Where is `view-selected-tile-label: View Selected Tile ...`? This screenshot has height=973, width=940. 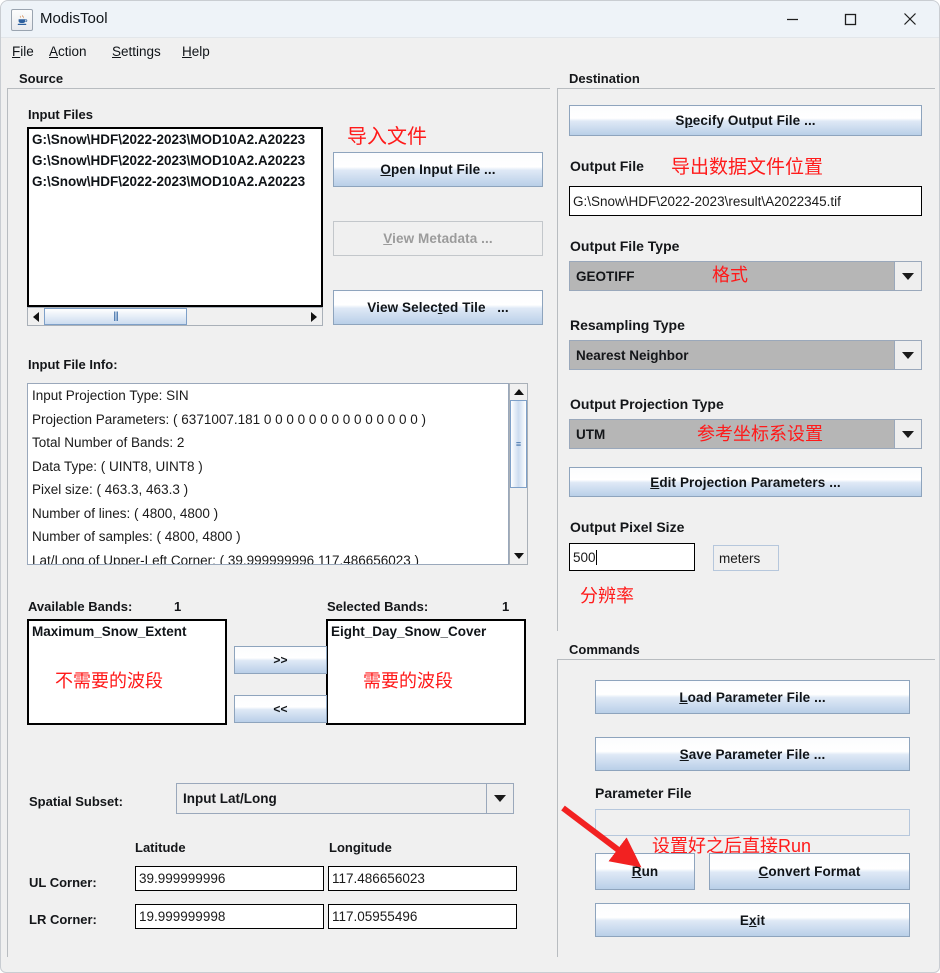 view-selected-tile-label: View Selected Tile ... is located at coordinates (438, 307).